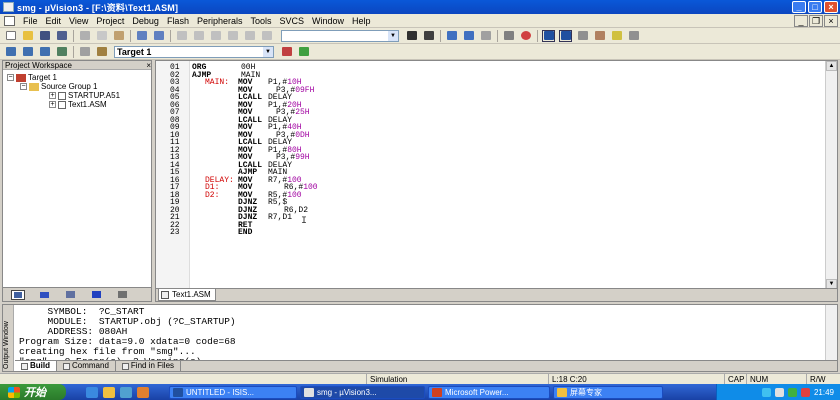 The width and height of the screenshot is (840, 400). I want to click on title-bar: smg - µVision3 - [F:\资料\Text1.ASM] _ □ ×, so click(420, 7).